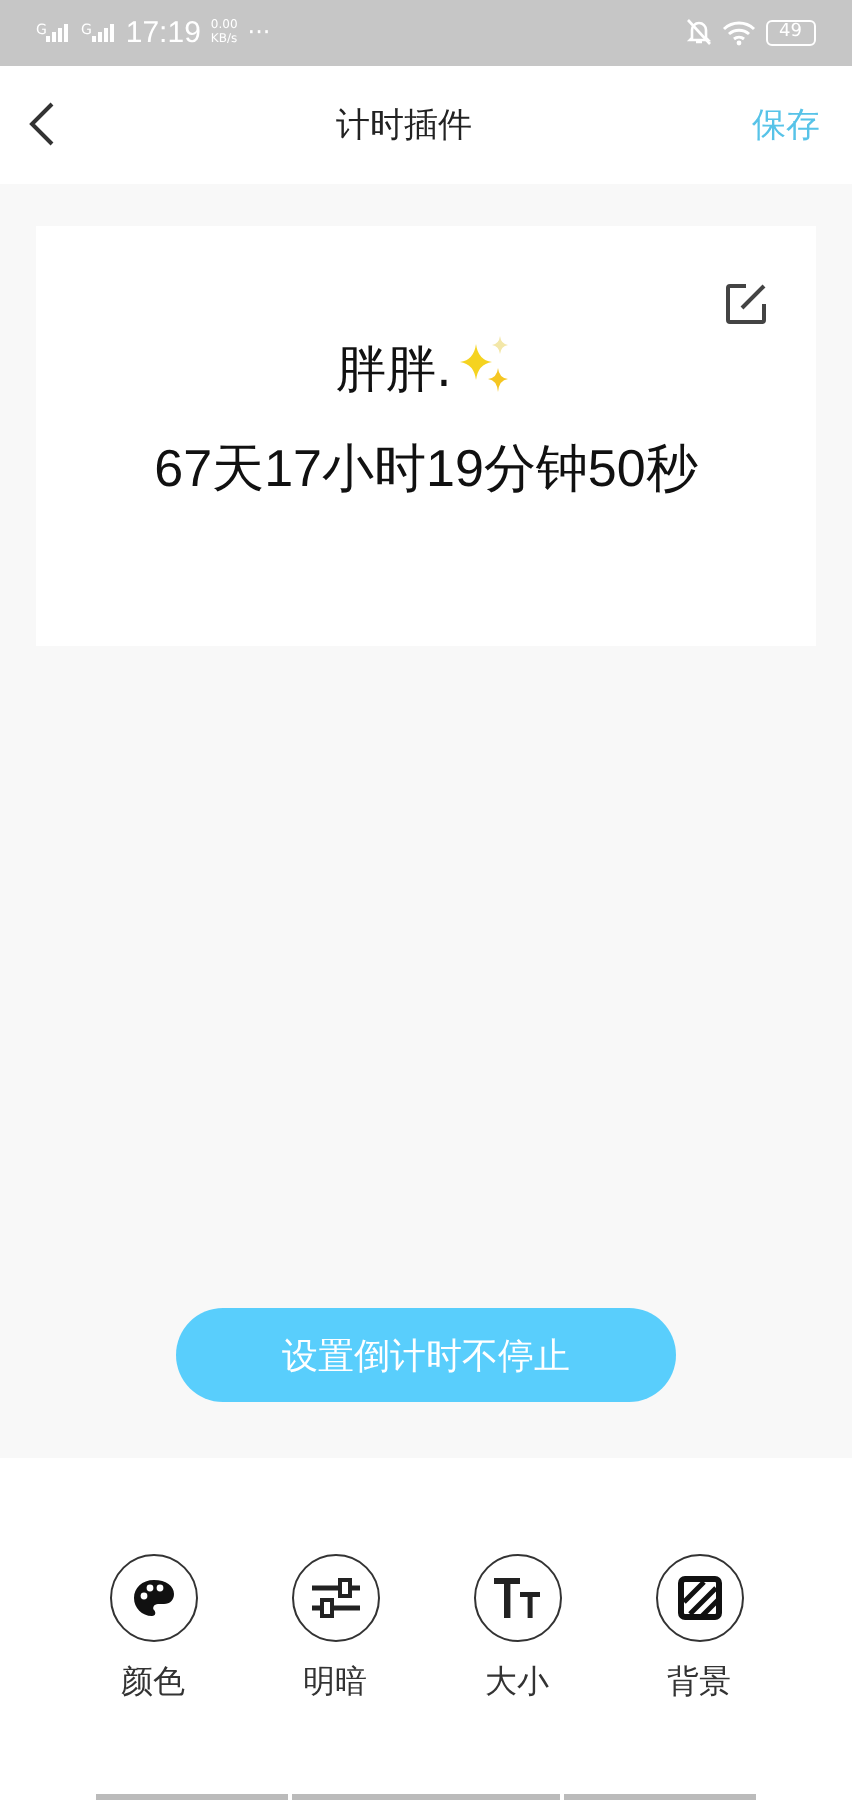  What do you see at coordinates (335, 1598) in the screenshot?
I see `sliders-icon` at bounding box center [335, 1598].